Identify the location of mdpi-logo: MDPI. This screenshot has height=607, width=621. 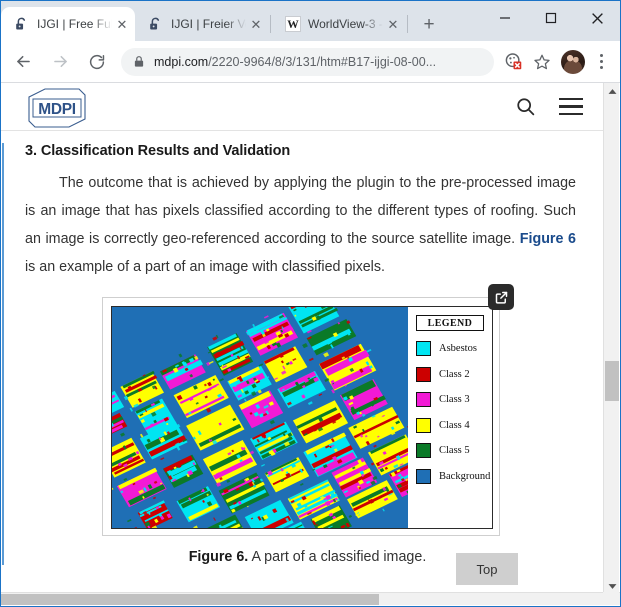
(56, 107).